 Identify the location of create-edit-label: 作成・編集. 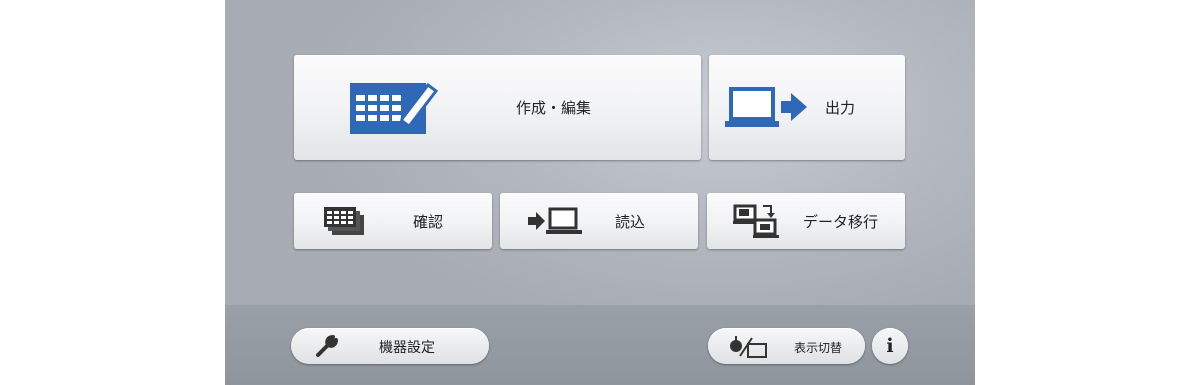
(554, 108).